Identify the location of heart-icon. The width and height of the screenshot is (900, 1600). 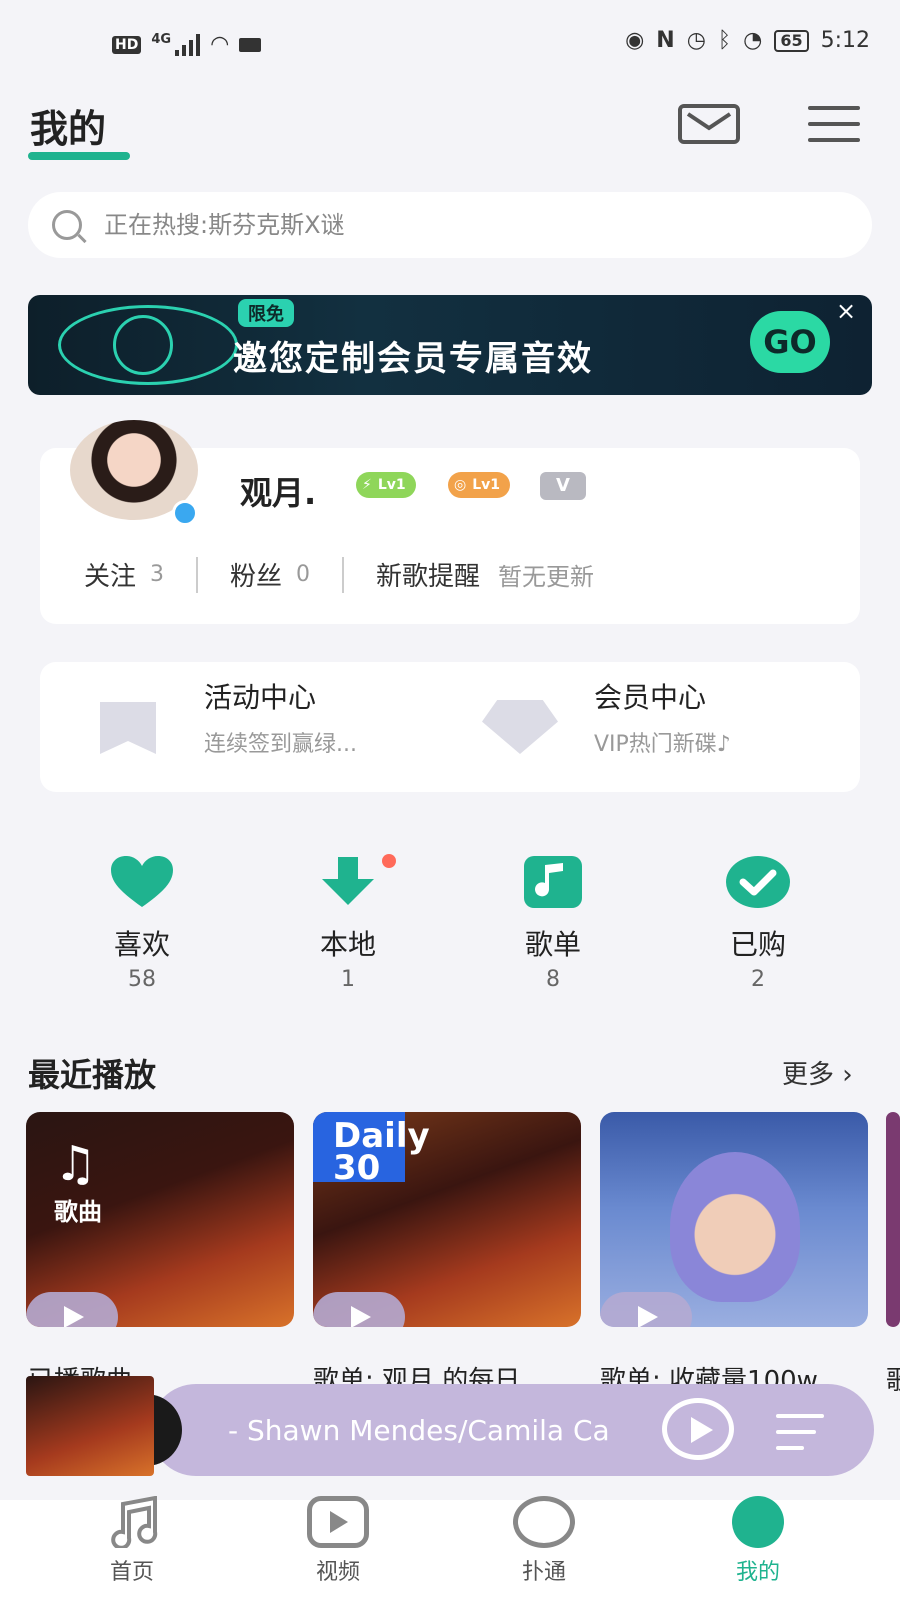
(142, 882).